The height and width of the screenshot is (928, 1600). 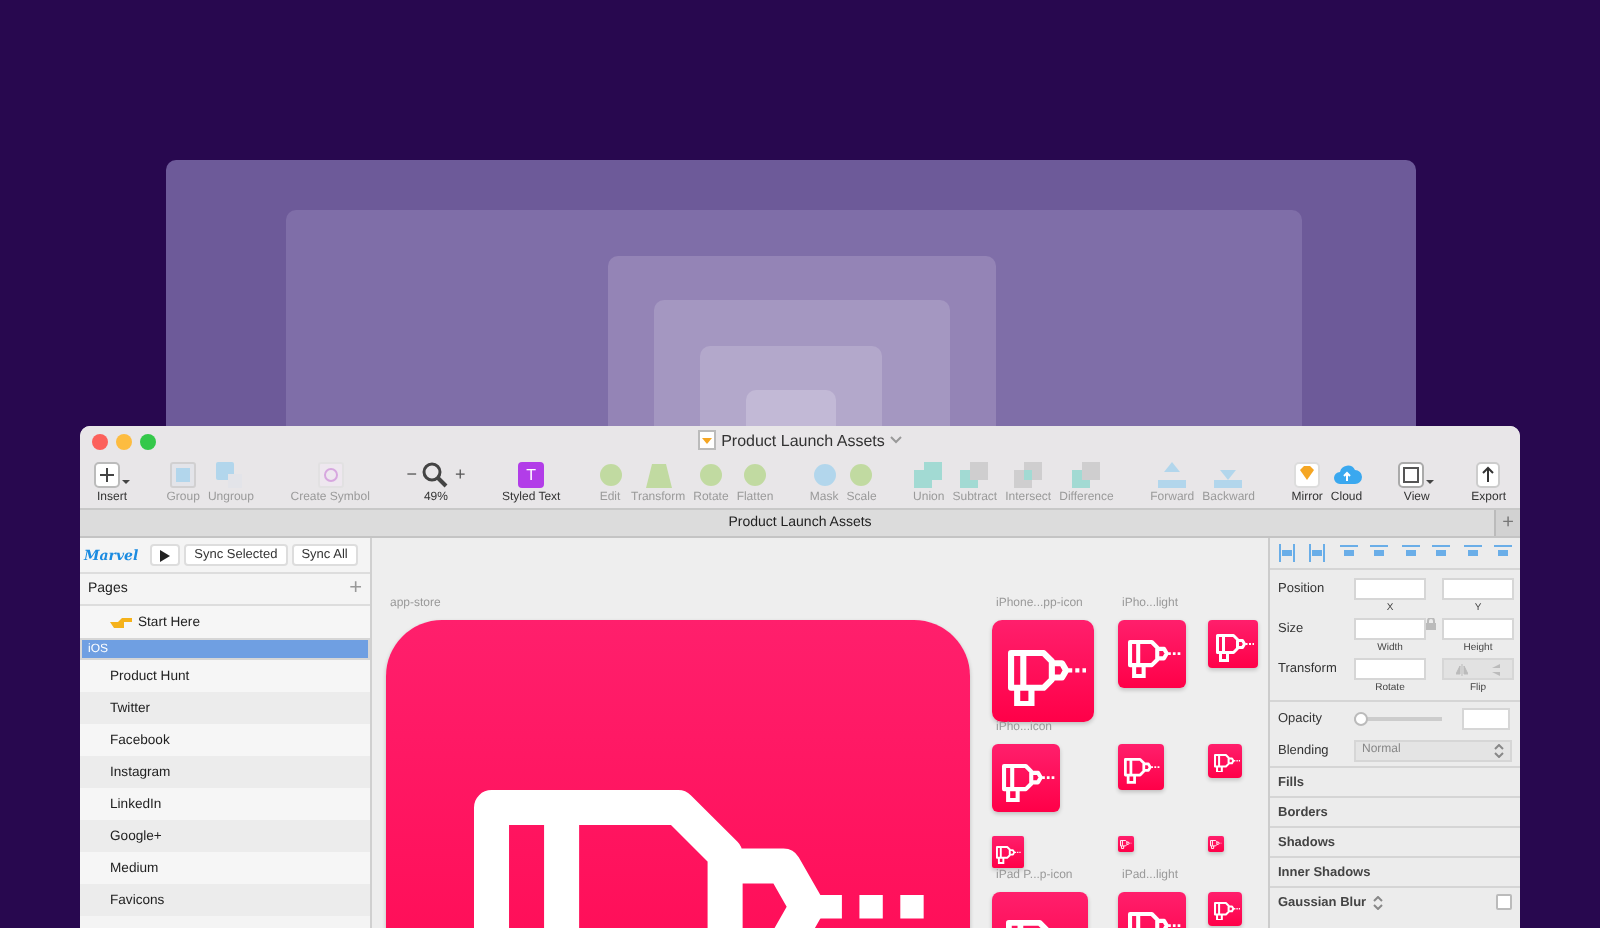 I want to click on plus-icon, so click(x=112, y=474).